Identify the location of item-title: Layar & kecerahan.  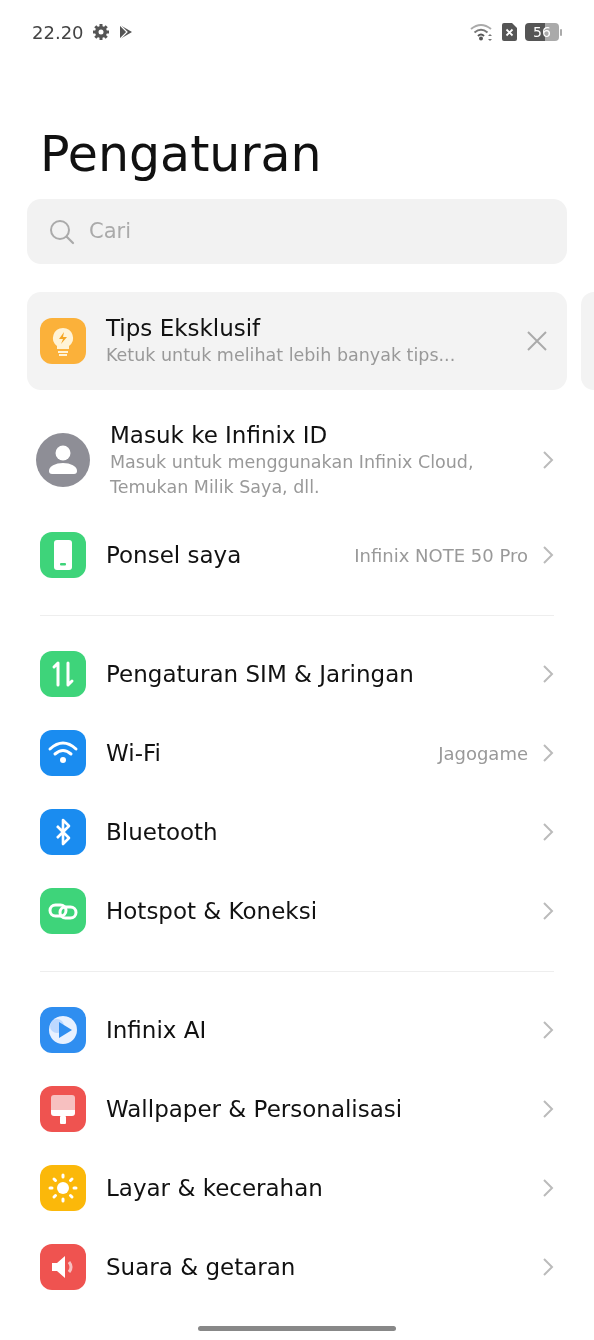
(215, 1189).